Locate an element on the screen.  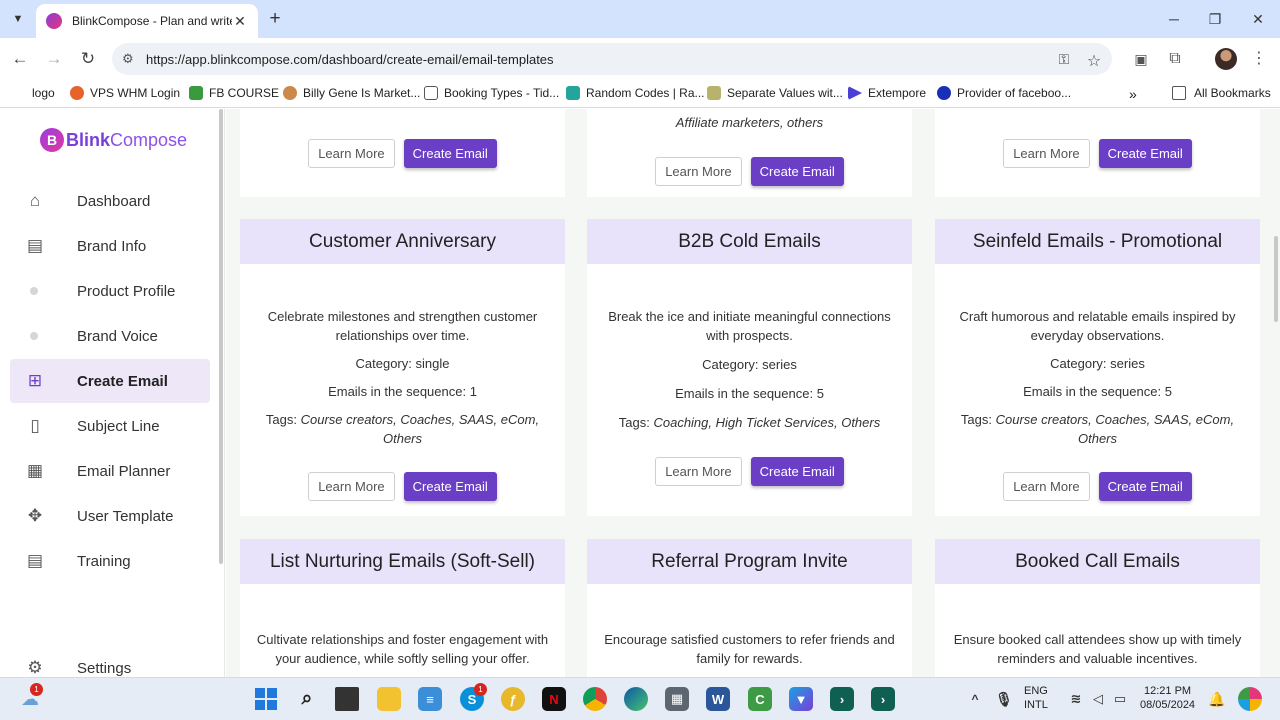
bookmark-item: VPS WHM Login is located at coordinates (125, 93).